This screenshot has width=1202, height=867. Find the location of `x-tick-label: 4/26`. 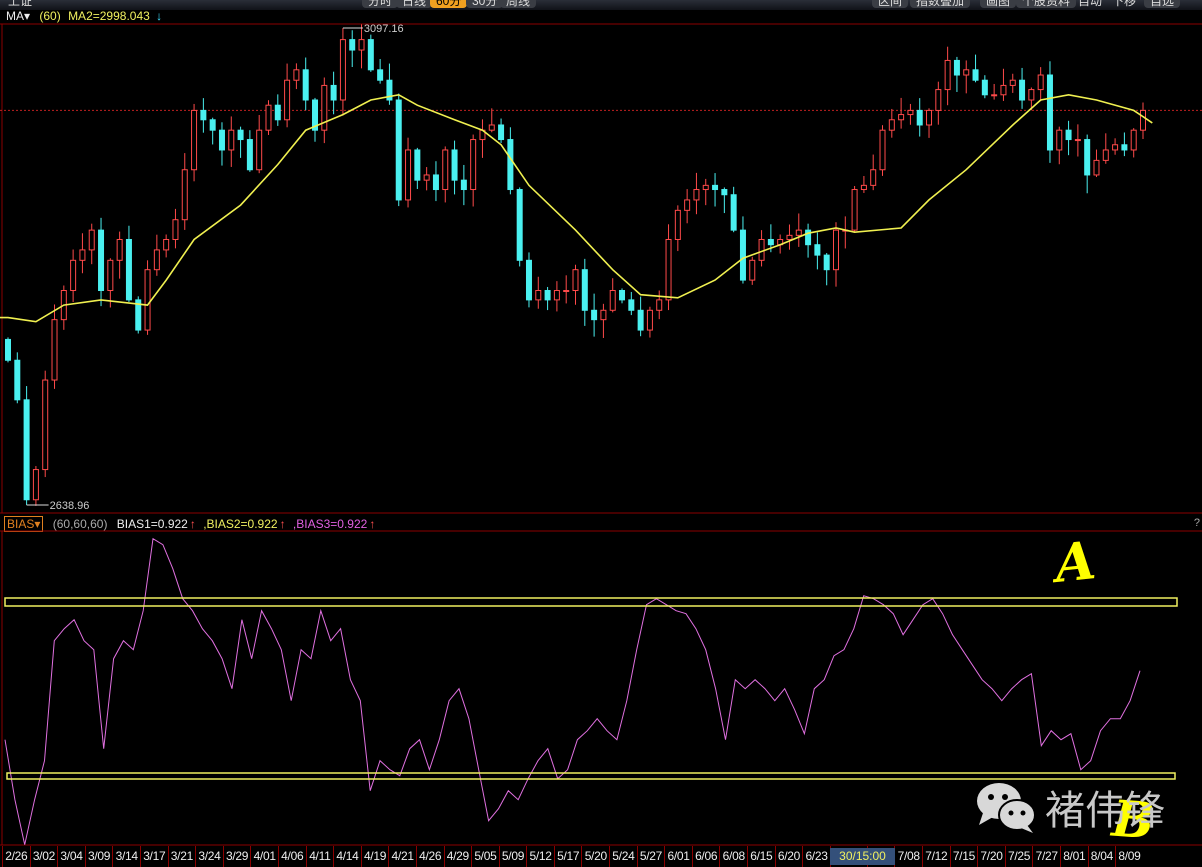

x-tick-label: 4/26 is located at coordinates (429, 856).